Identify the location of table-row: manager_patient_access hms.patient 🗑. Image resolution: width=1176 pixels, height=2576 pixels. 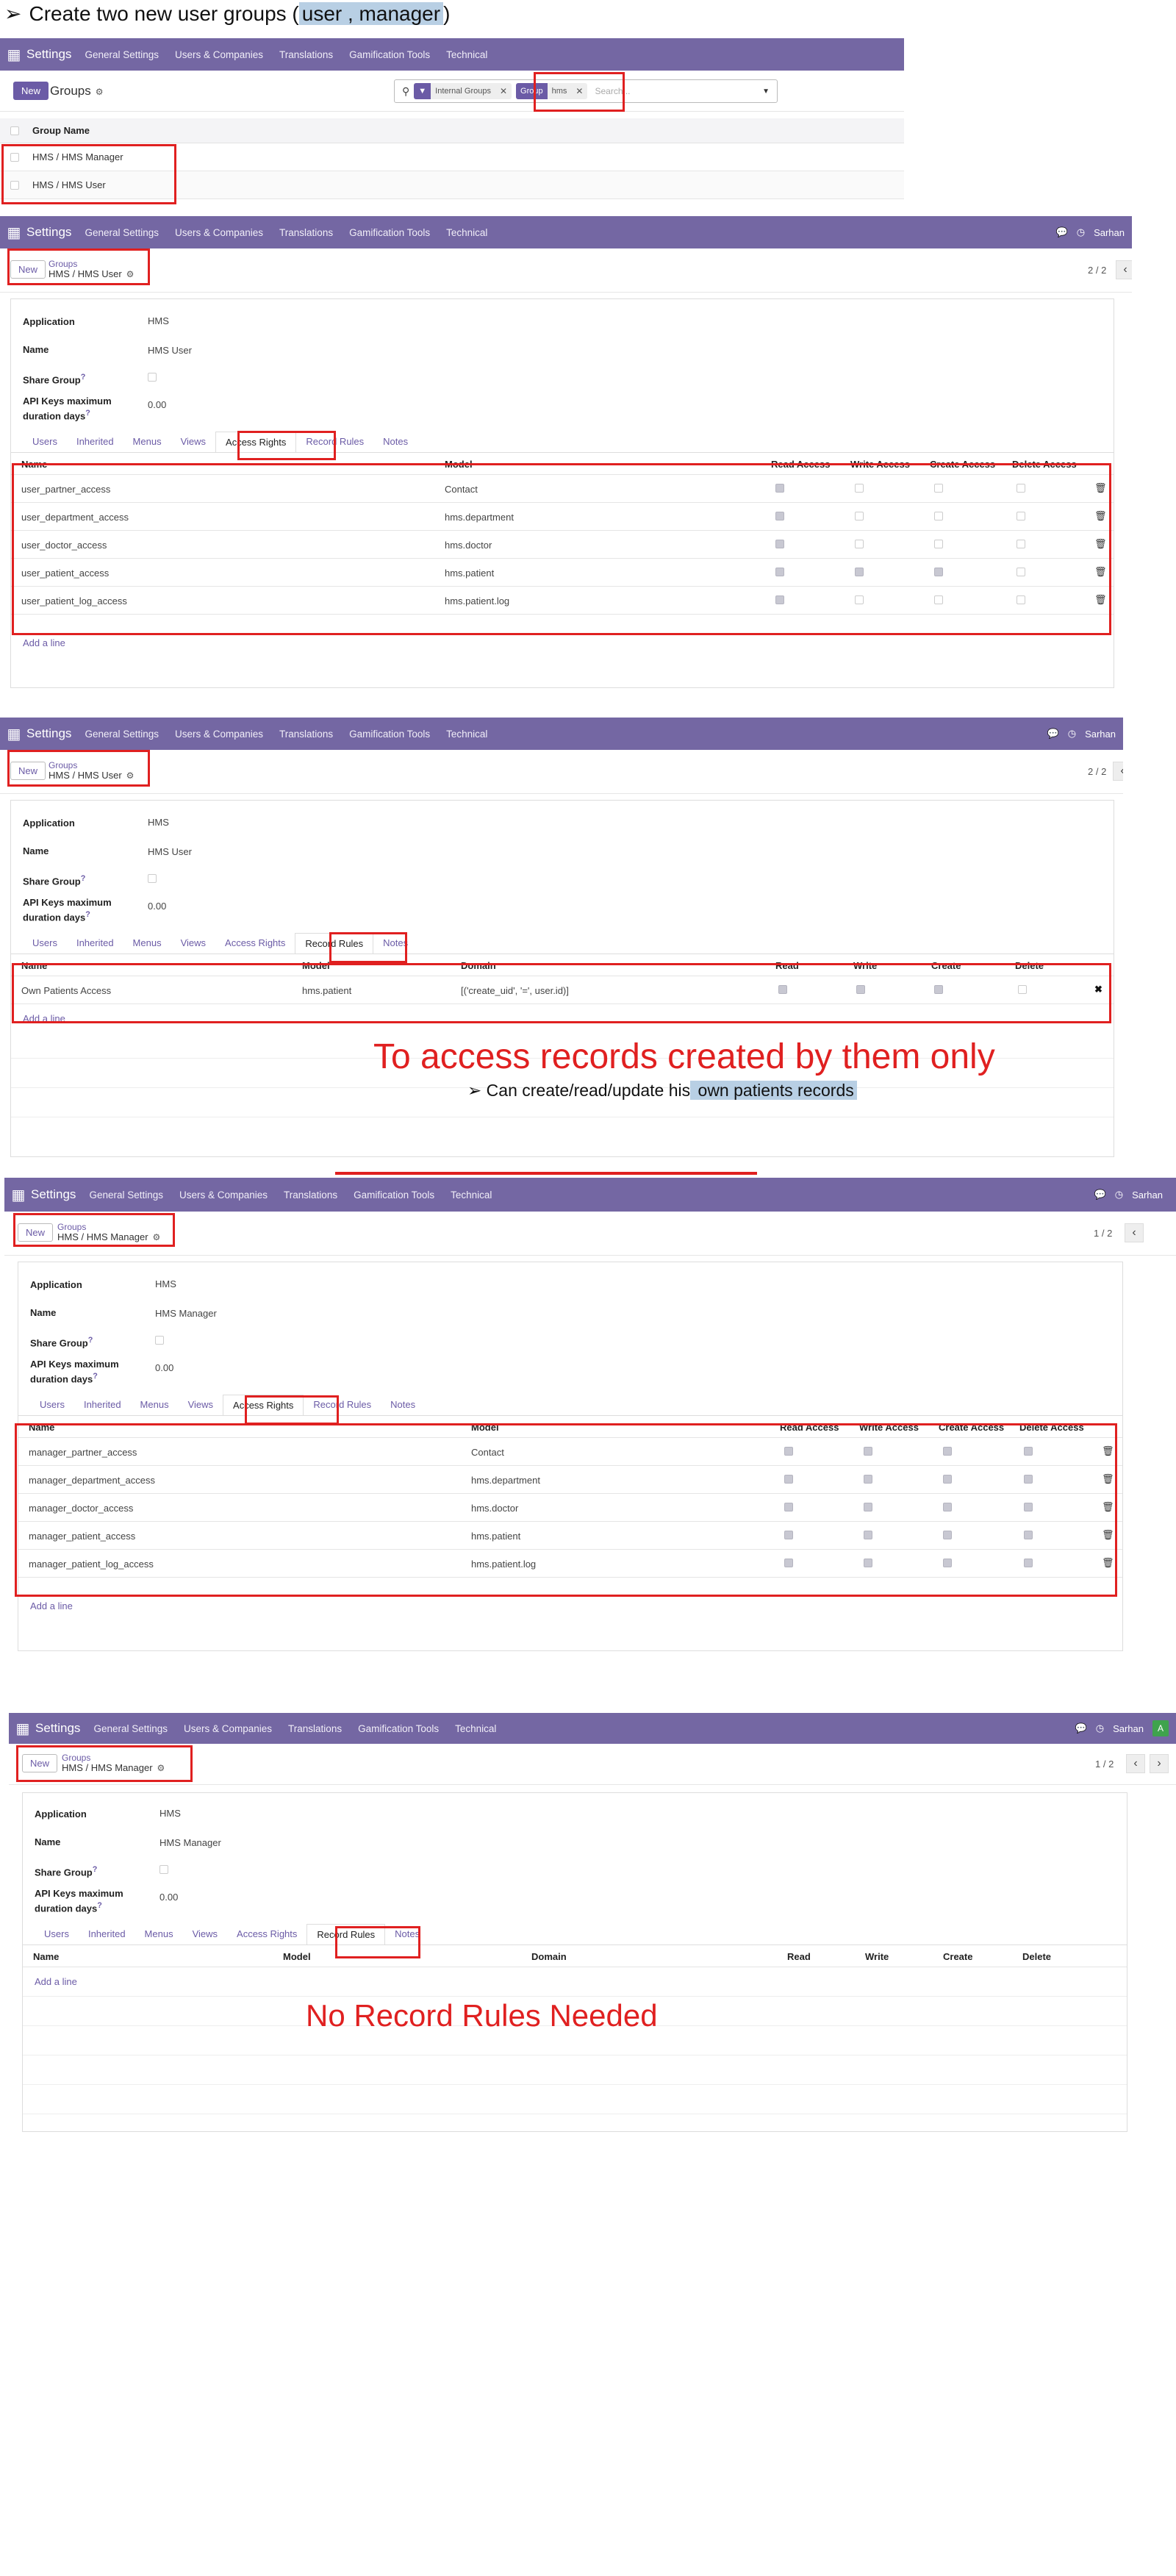
(570, 1536).